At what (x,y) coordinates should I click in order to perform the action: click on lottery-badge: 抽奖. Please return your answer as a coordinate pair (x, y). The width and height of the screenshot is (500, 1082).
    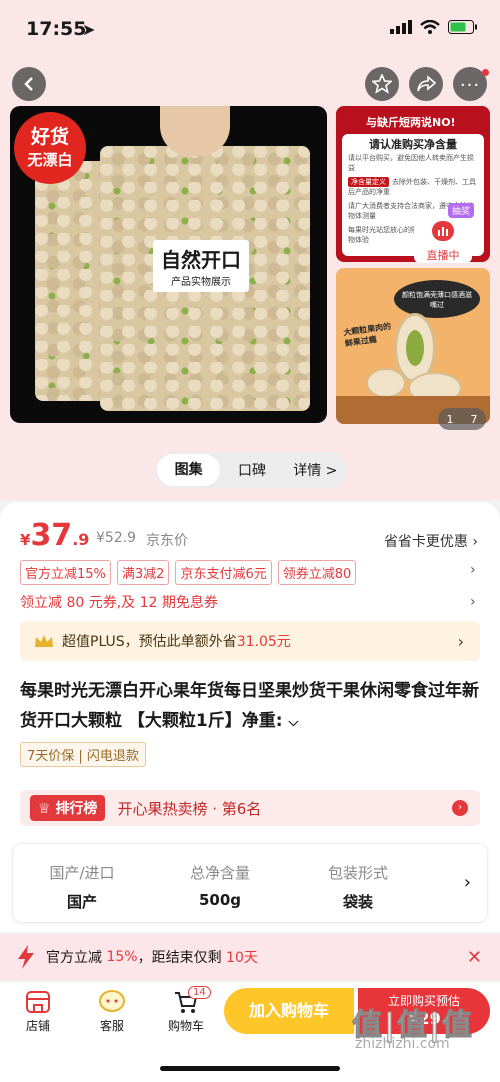
    Looking at the image, I should click on (460, 210).